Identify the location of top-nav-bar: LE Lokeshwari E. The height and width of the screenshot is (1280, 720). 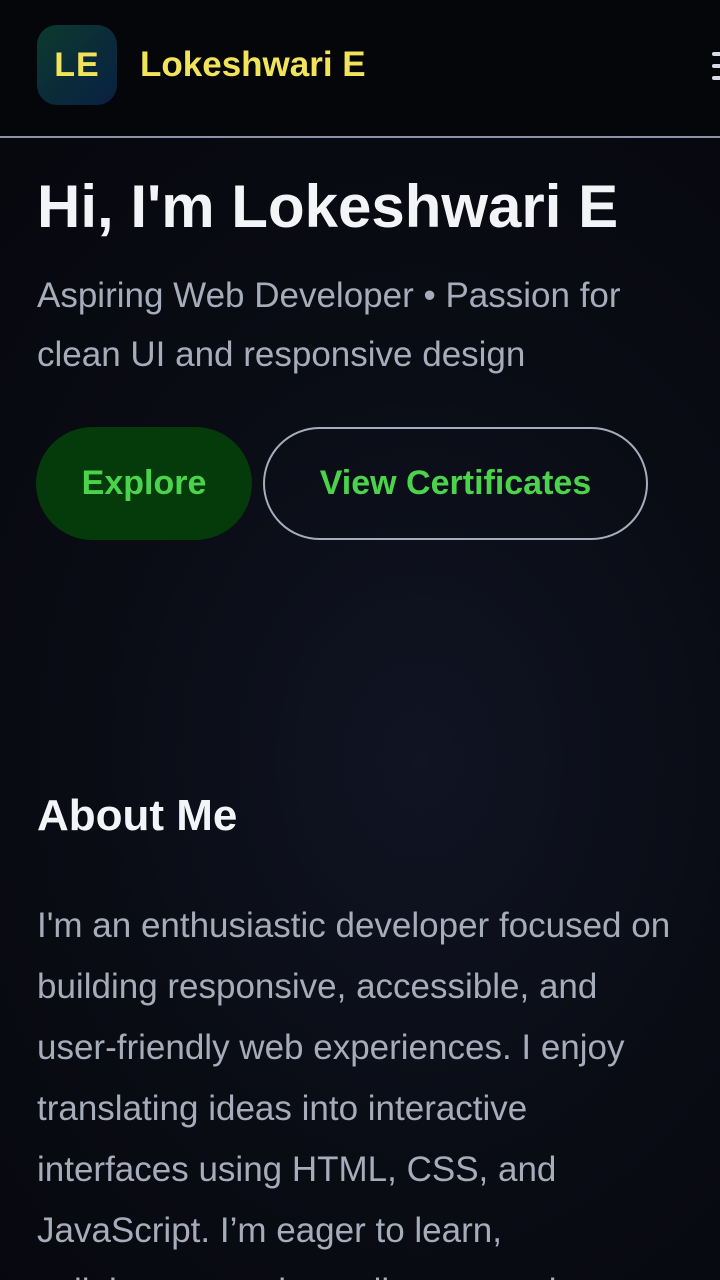
(360, 69).